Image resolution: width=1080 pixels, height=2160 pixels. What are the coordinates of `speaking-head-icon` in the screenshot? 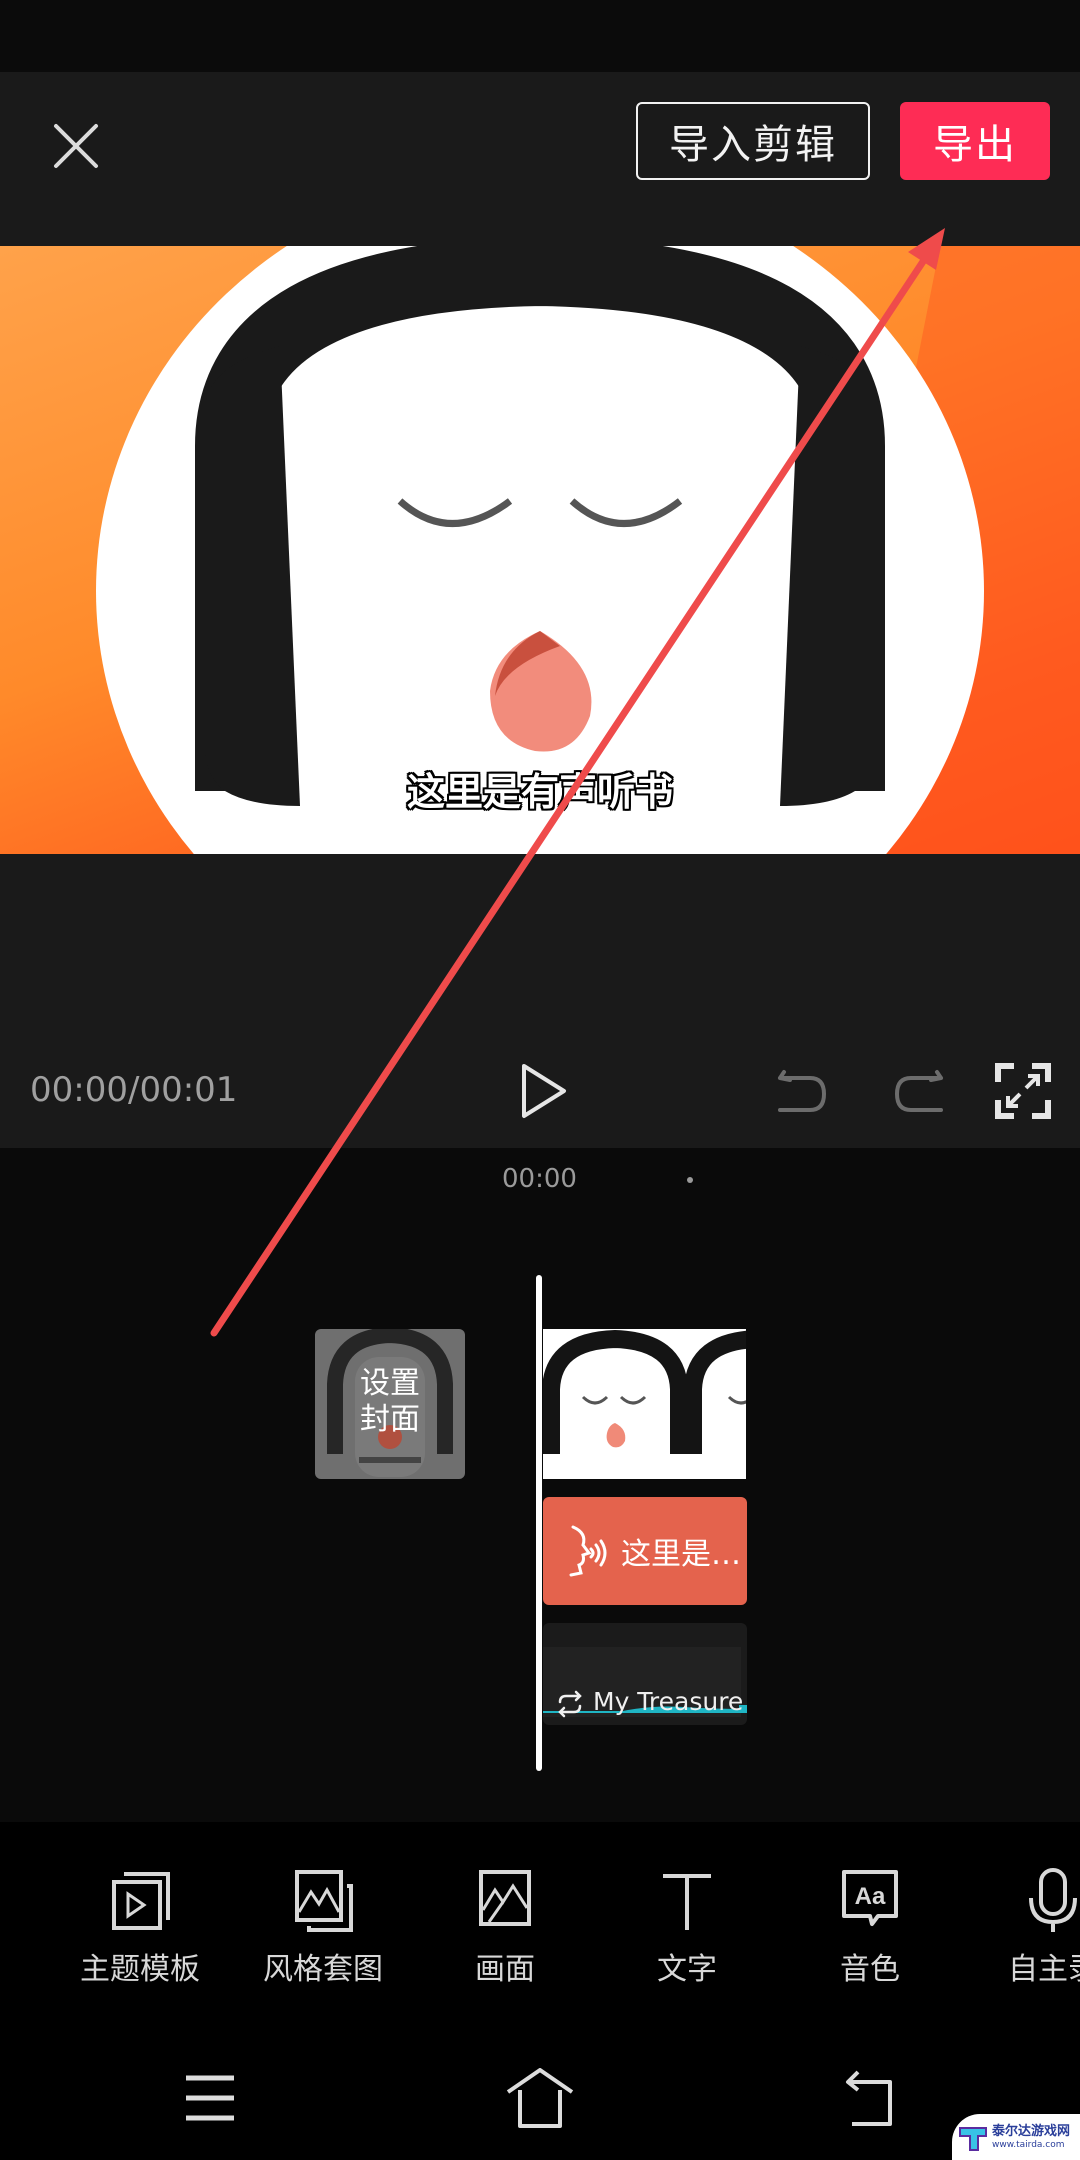 It's located at (588, 1551).